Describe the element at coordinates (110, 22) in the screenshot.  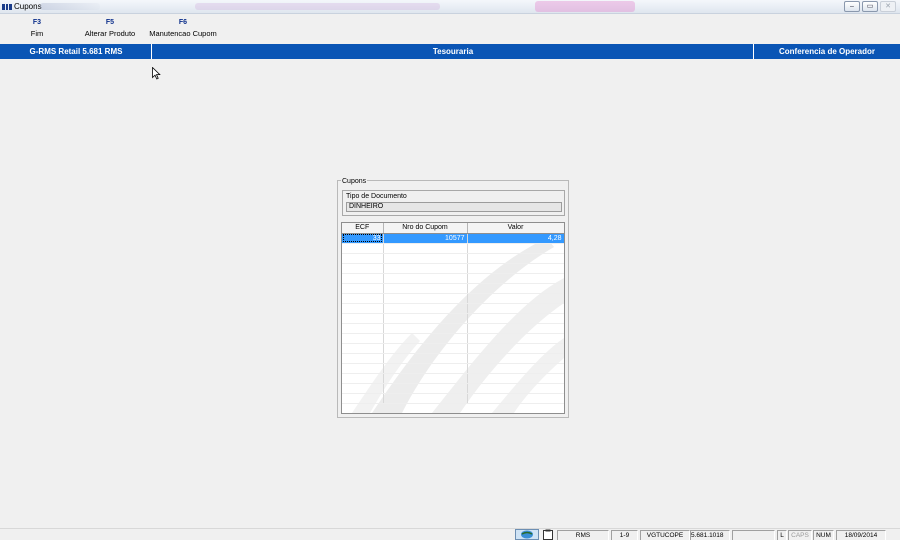
I see `fkey-label: F5` at that location.